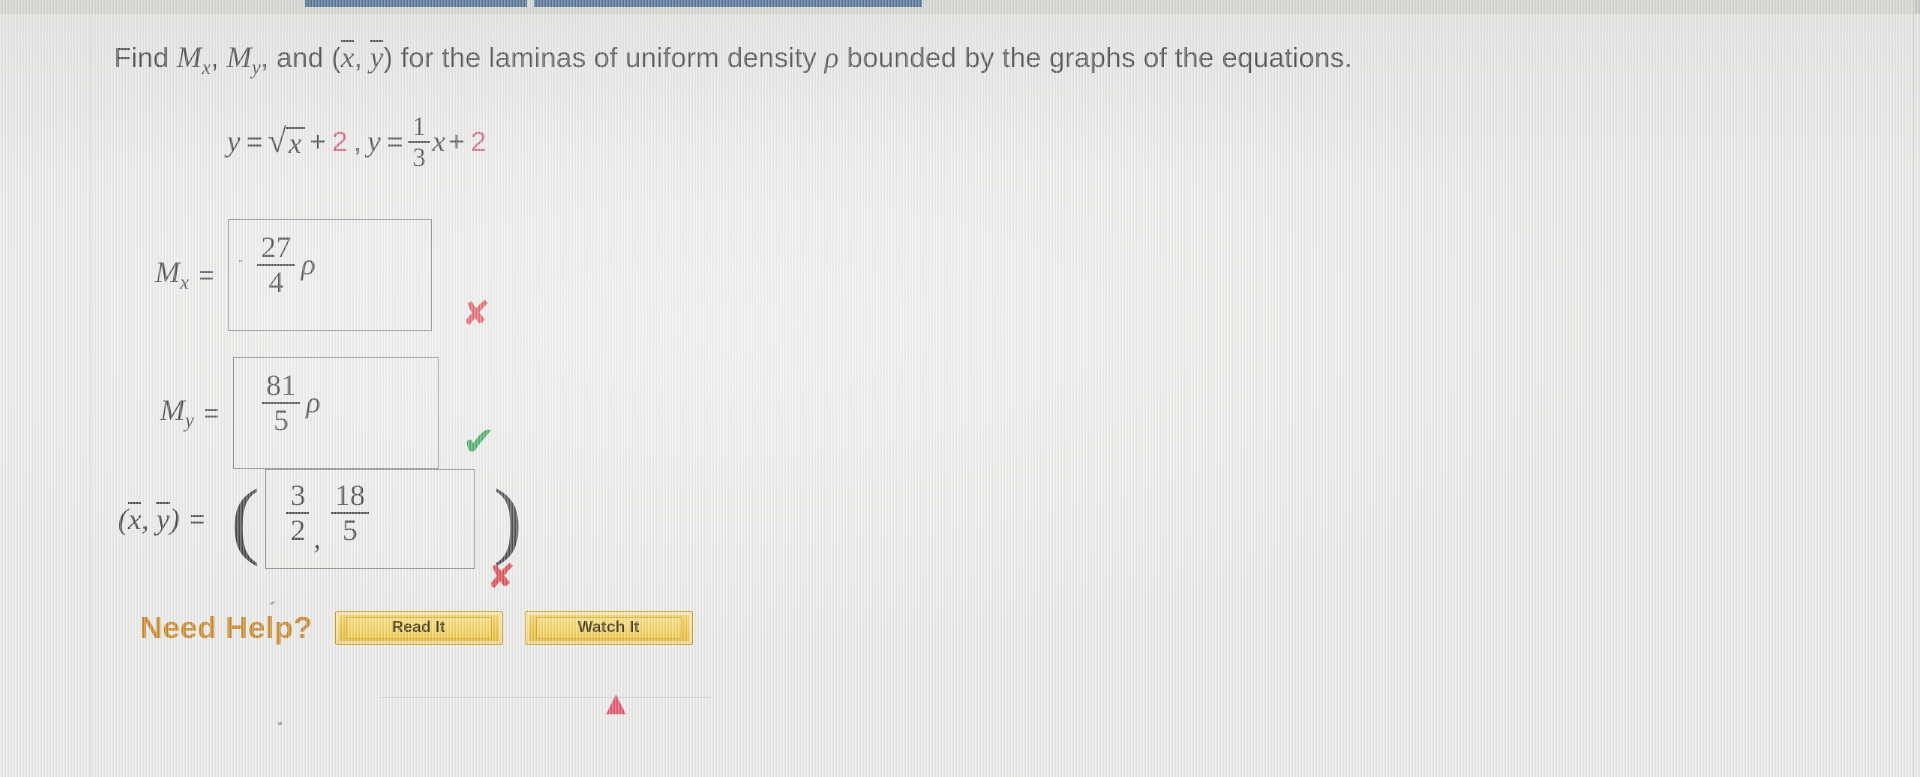 This screenshot has height=777, width=1920. Describe the element at coordinates (358, 57) in the screenshot. I see `prompt-mid-comma: ,` at that location.